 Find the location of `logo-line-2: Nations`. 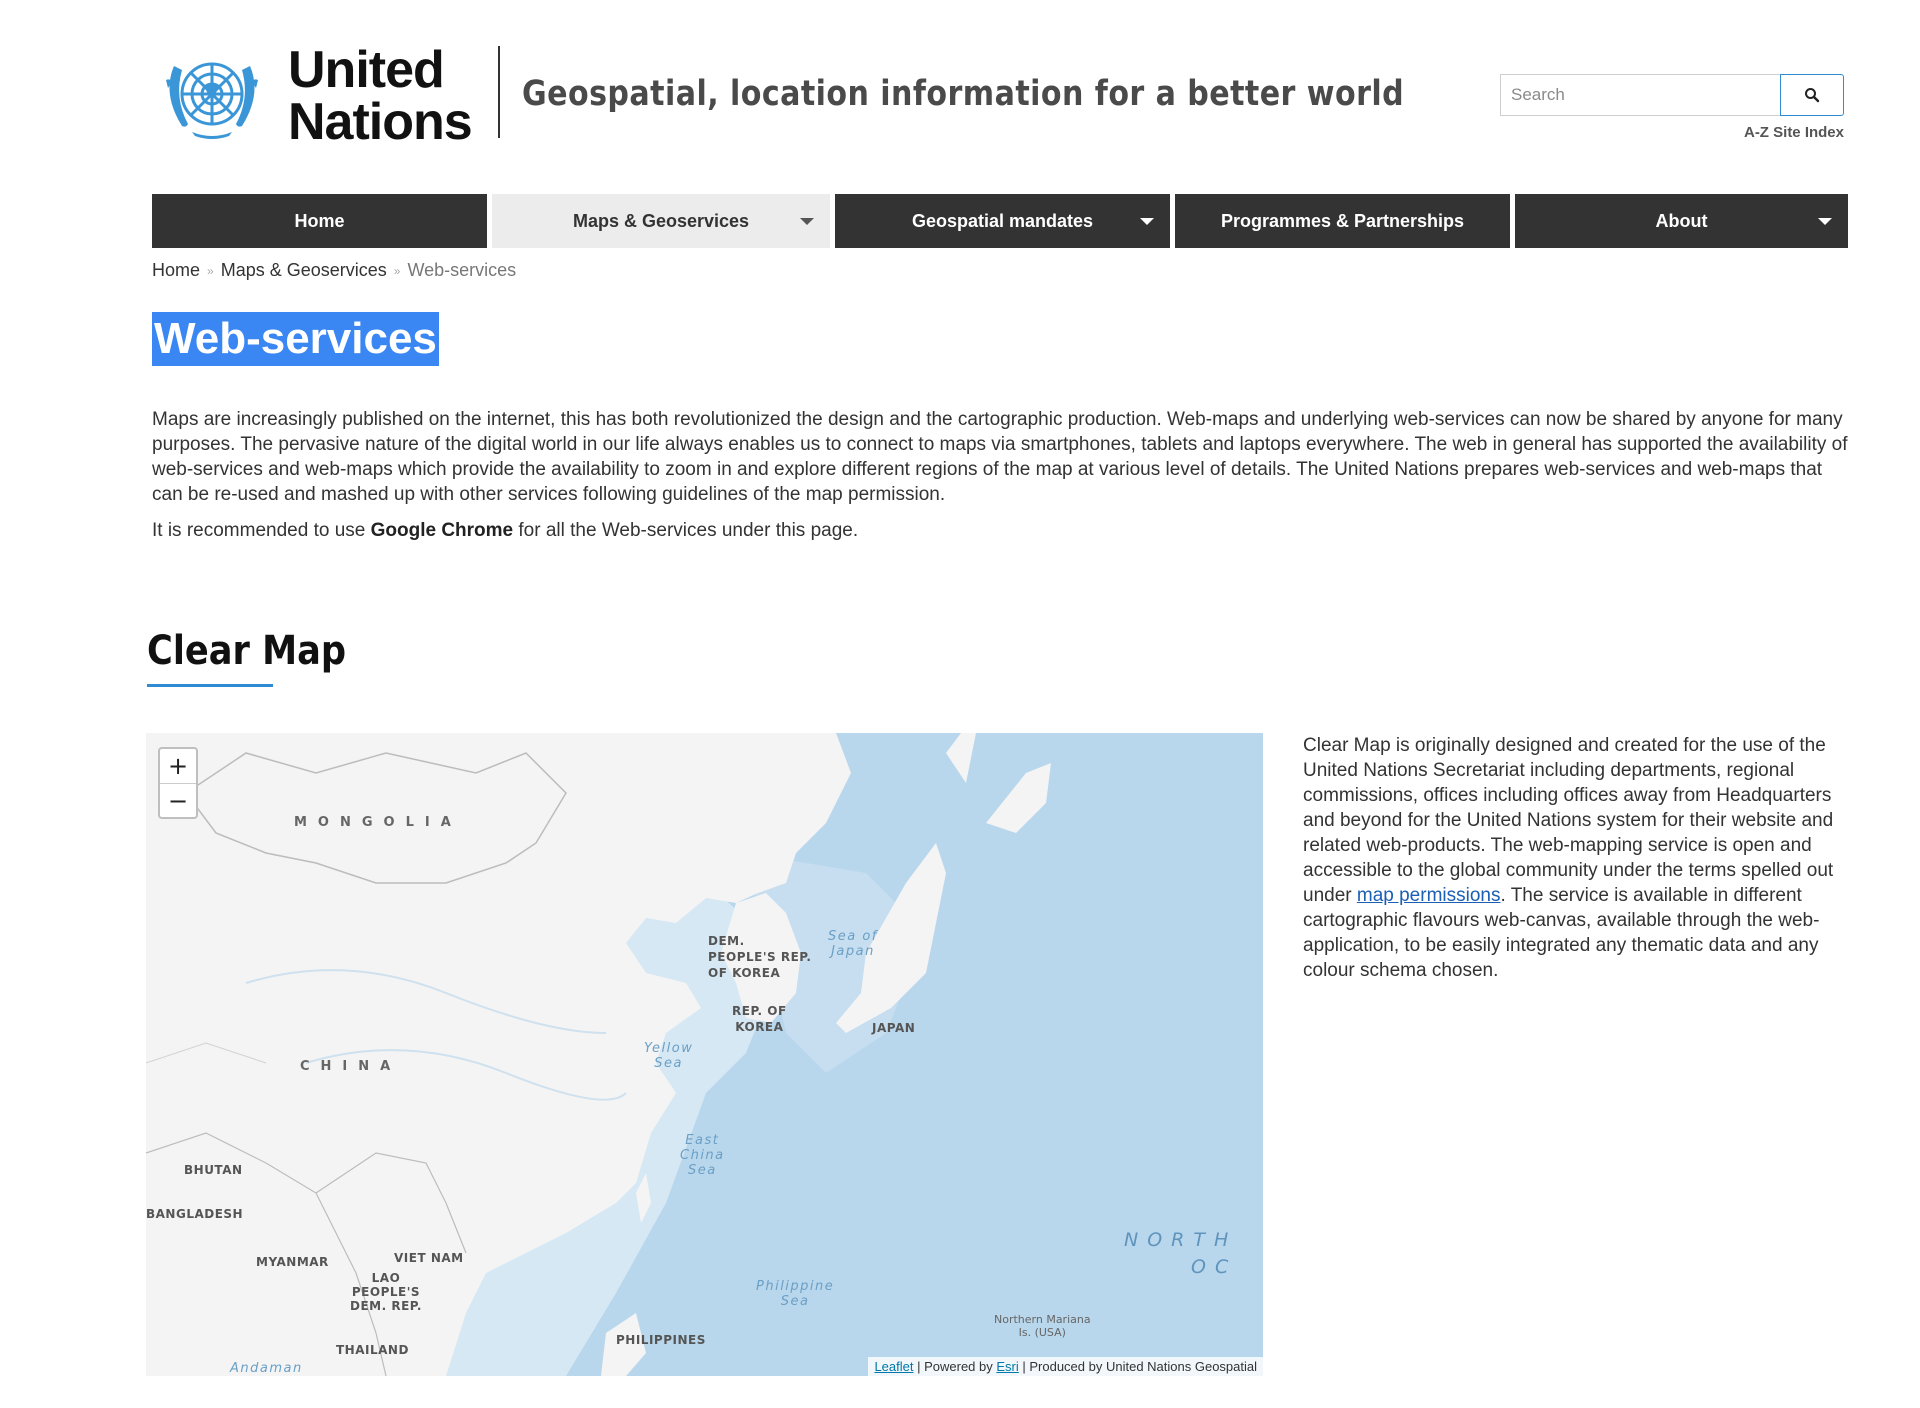

logo-line-2: Nations is located at coordinates (380, 122).